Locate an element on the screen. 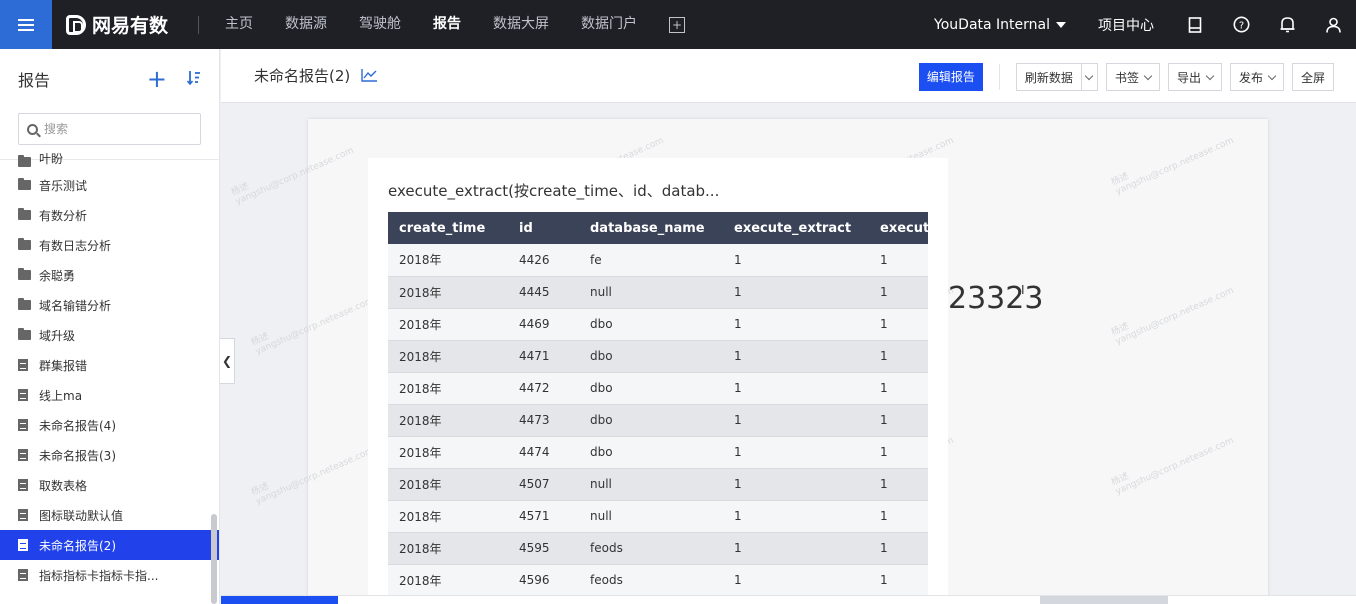  sidebar-report-item: 图标联动默认值 is located at coordinates (109, 515).